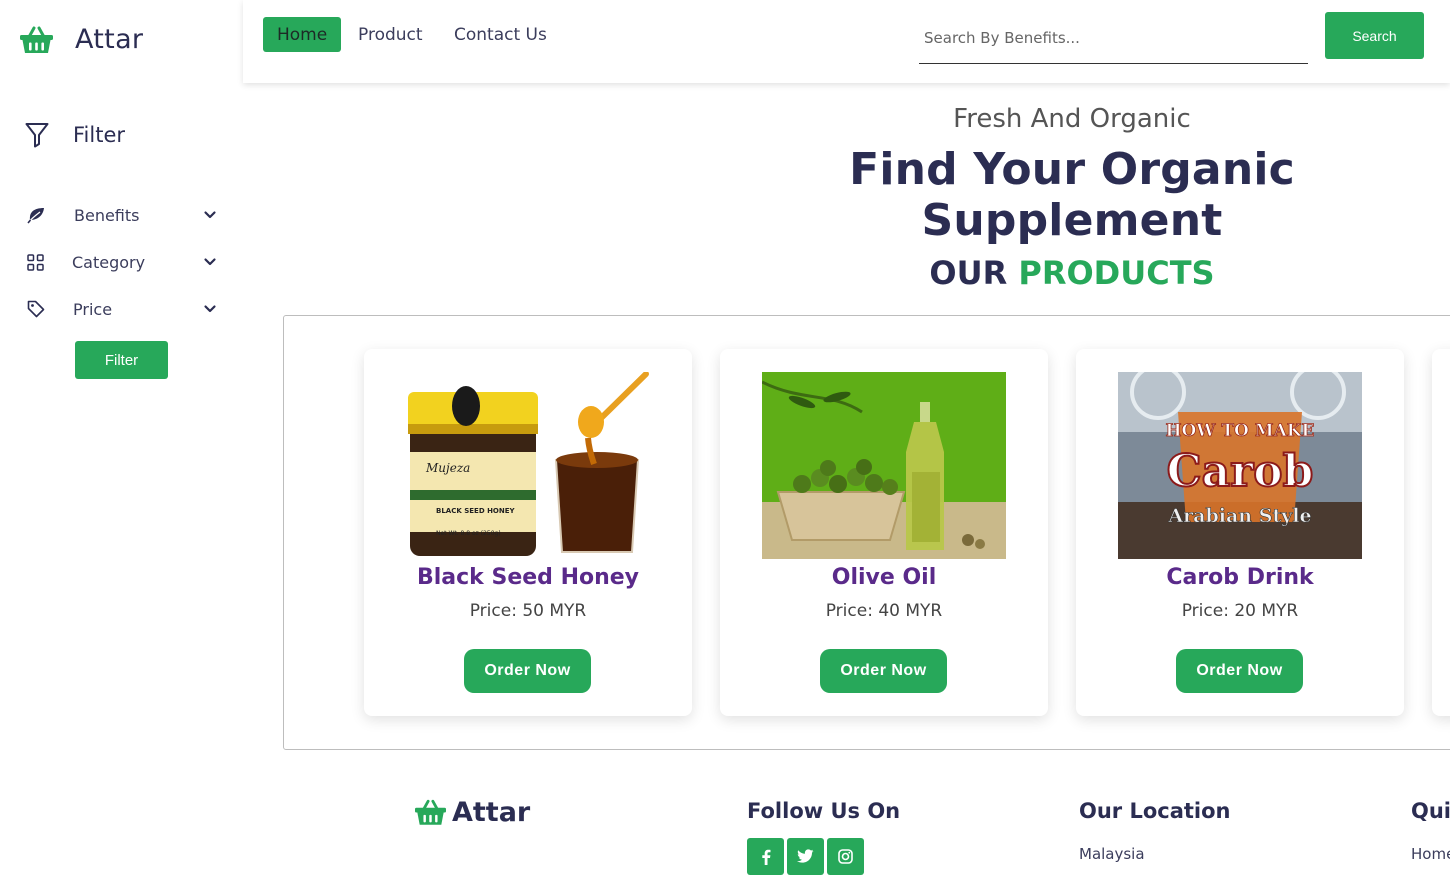 The height and width of the screenshot is (877, 1450). I want to click on grid-icon, so click(35, 262).